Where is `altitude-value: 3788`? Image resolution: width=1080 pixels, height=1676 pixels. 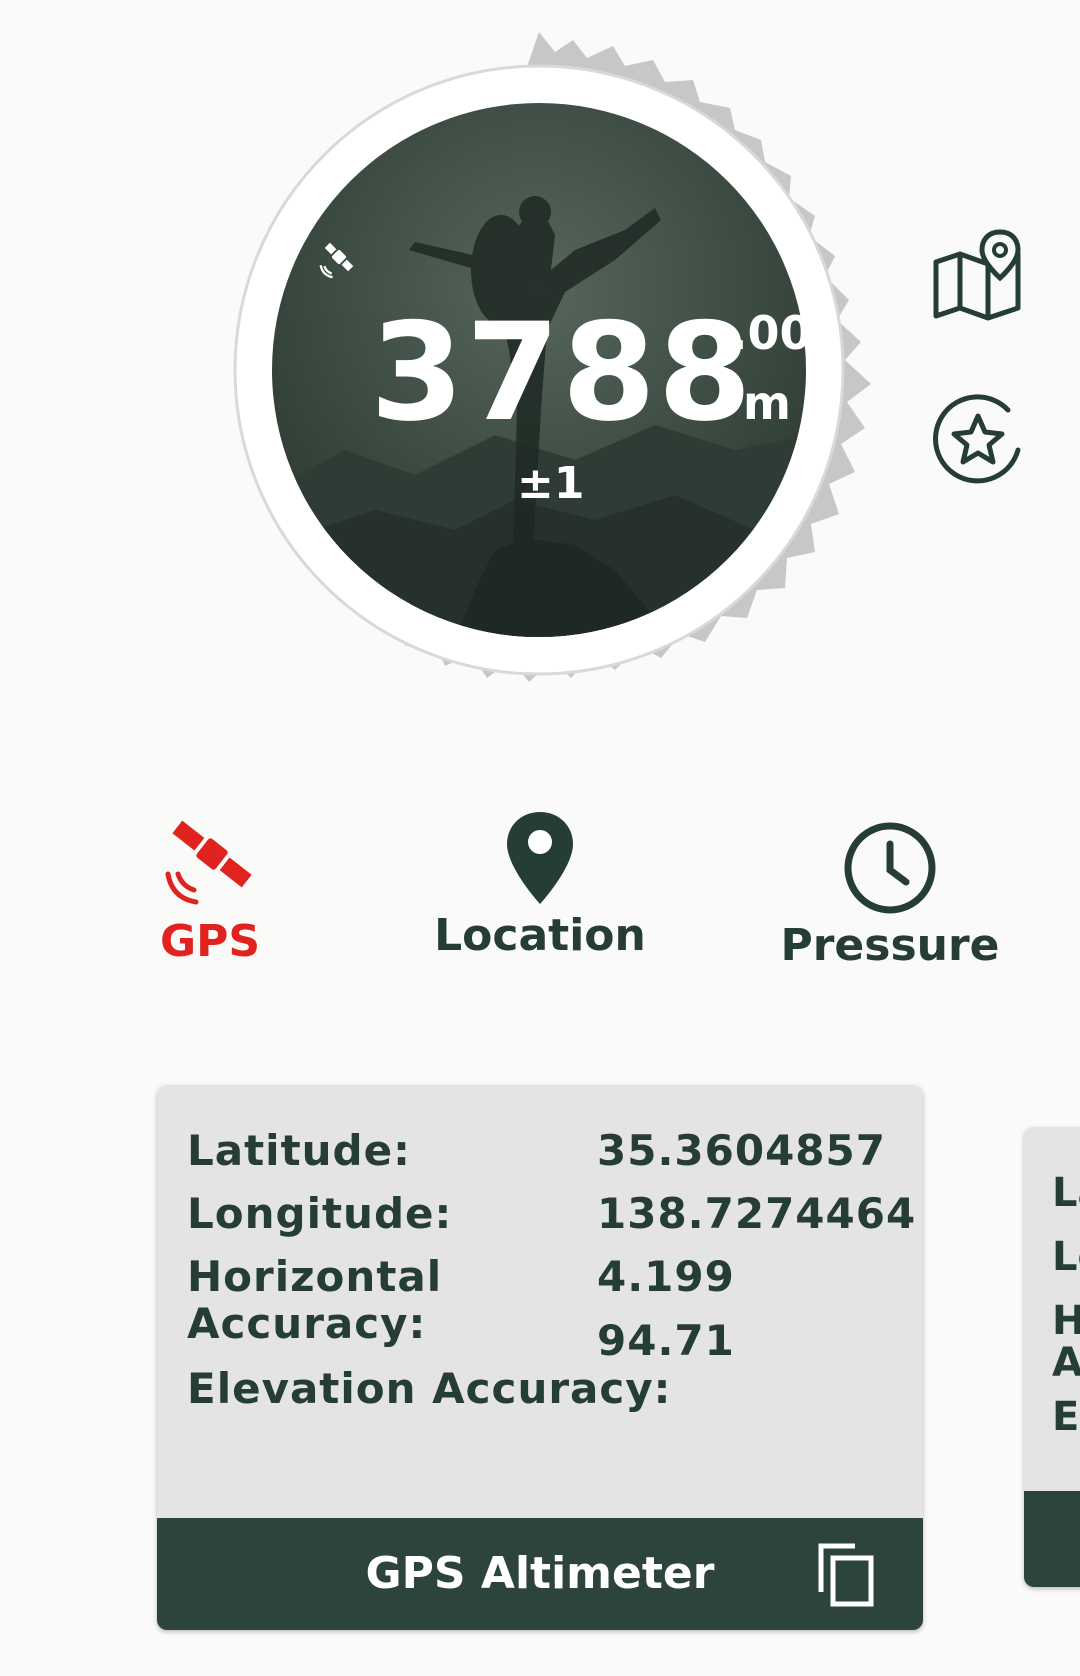
altitude-value: 3788 is located at coordinates (562, 372).